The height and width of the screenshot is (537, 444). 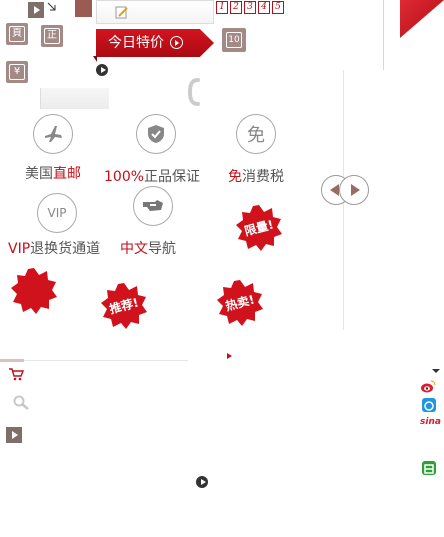 What do you see at coordinates (39, 174) in the screenshot?
I see `feature-direct-mail-prefix: 美国` at bounding box center [39, 174].